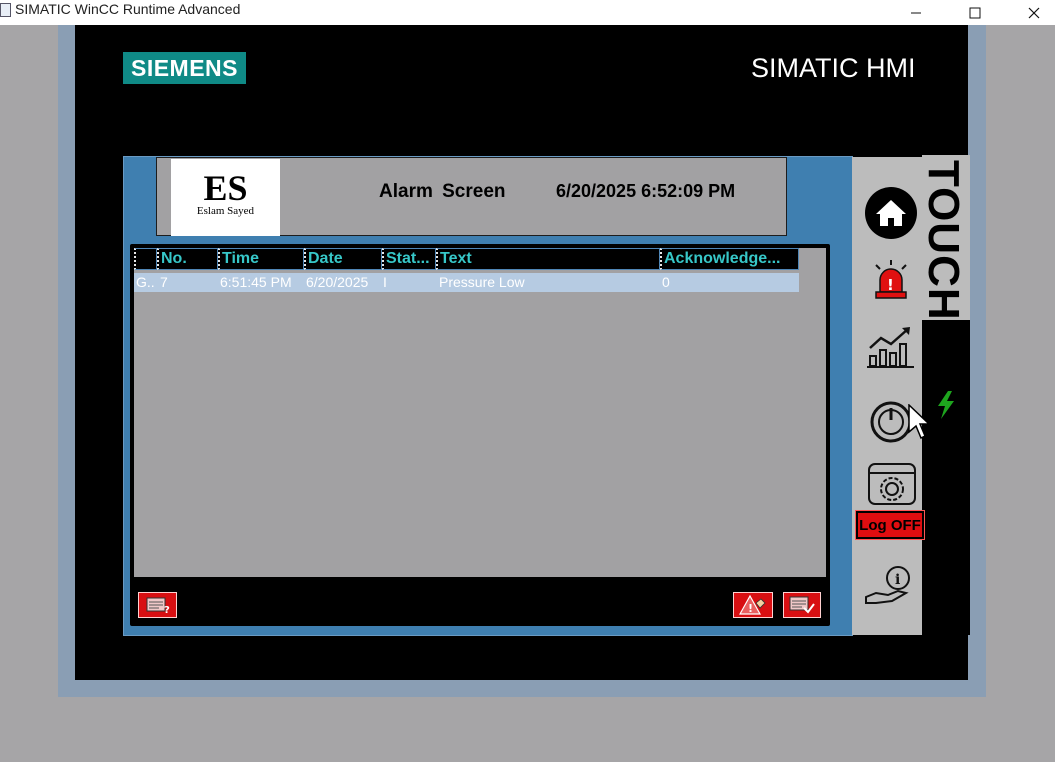 This screenshot has height=762, width=1055. I want to click on maximize-icon, so click(975, 12).